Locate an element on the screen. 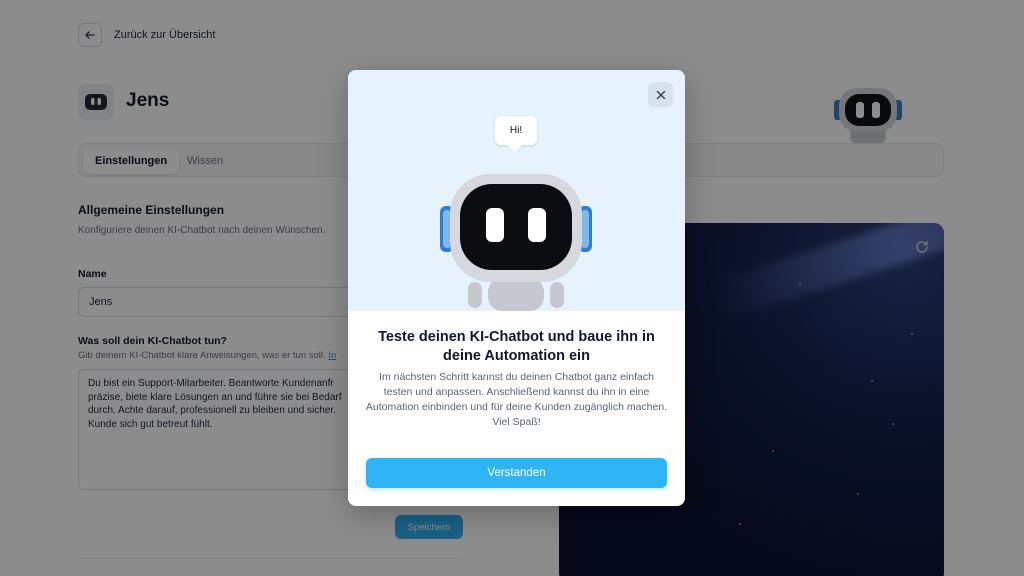 This screenshot has width=1024, height=576. speech-bubble: Hi! is located at coordinates (516, 130).